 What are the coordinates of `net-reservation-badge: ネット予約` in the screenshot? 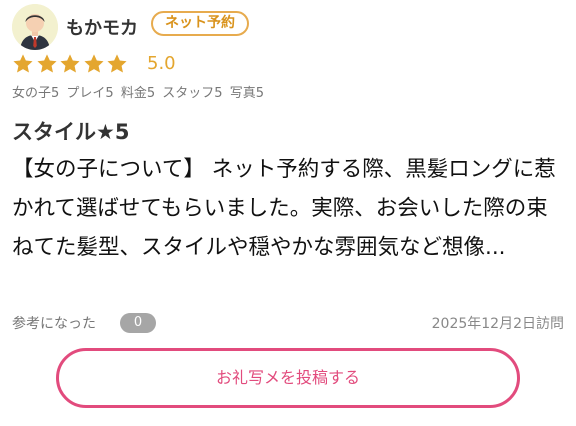 It's located at (200, 23).